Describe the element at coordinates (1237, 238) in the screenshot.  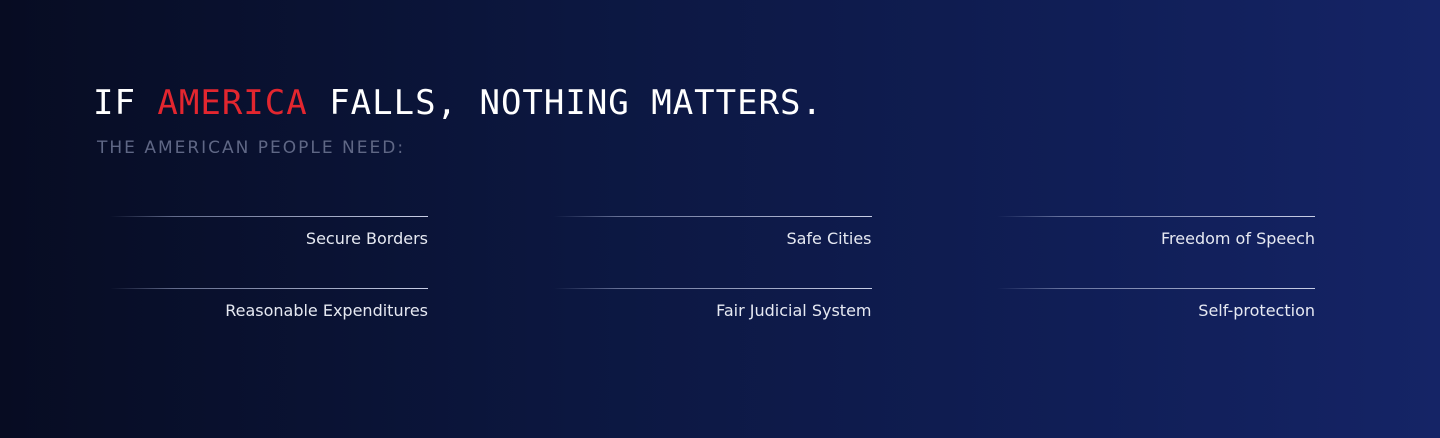
I see `need-label: Freedom of Speech` at that location.